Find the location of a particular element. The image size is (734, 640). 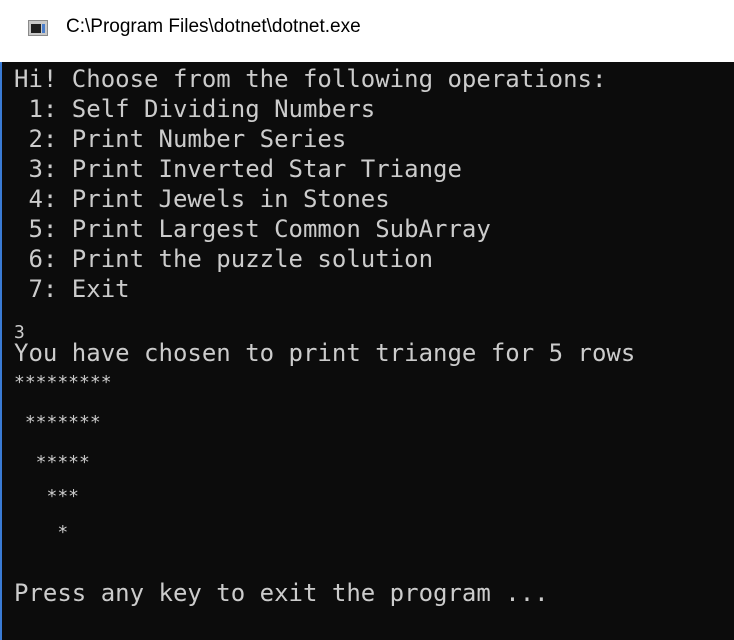

menu-option-6: 6: Print the puzzle solution is located at coordinates (224, 259).